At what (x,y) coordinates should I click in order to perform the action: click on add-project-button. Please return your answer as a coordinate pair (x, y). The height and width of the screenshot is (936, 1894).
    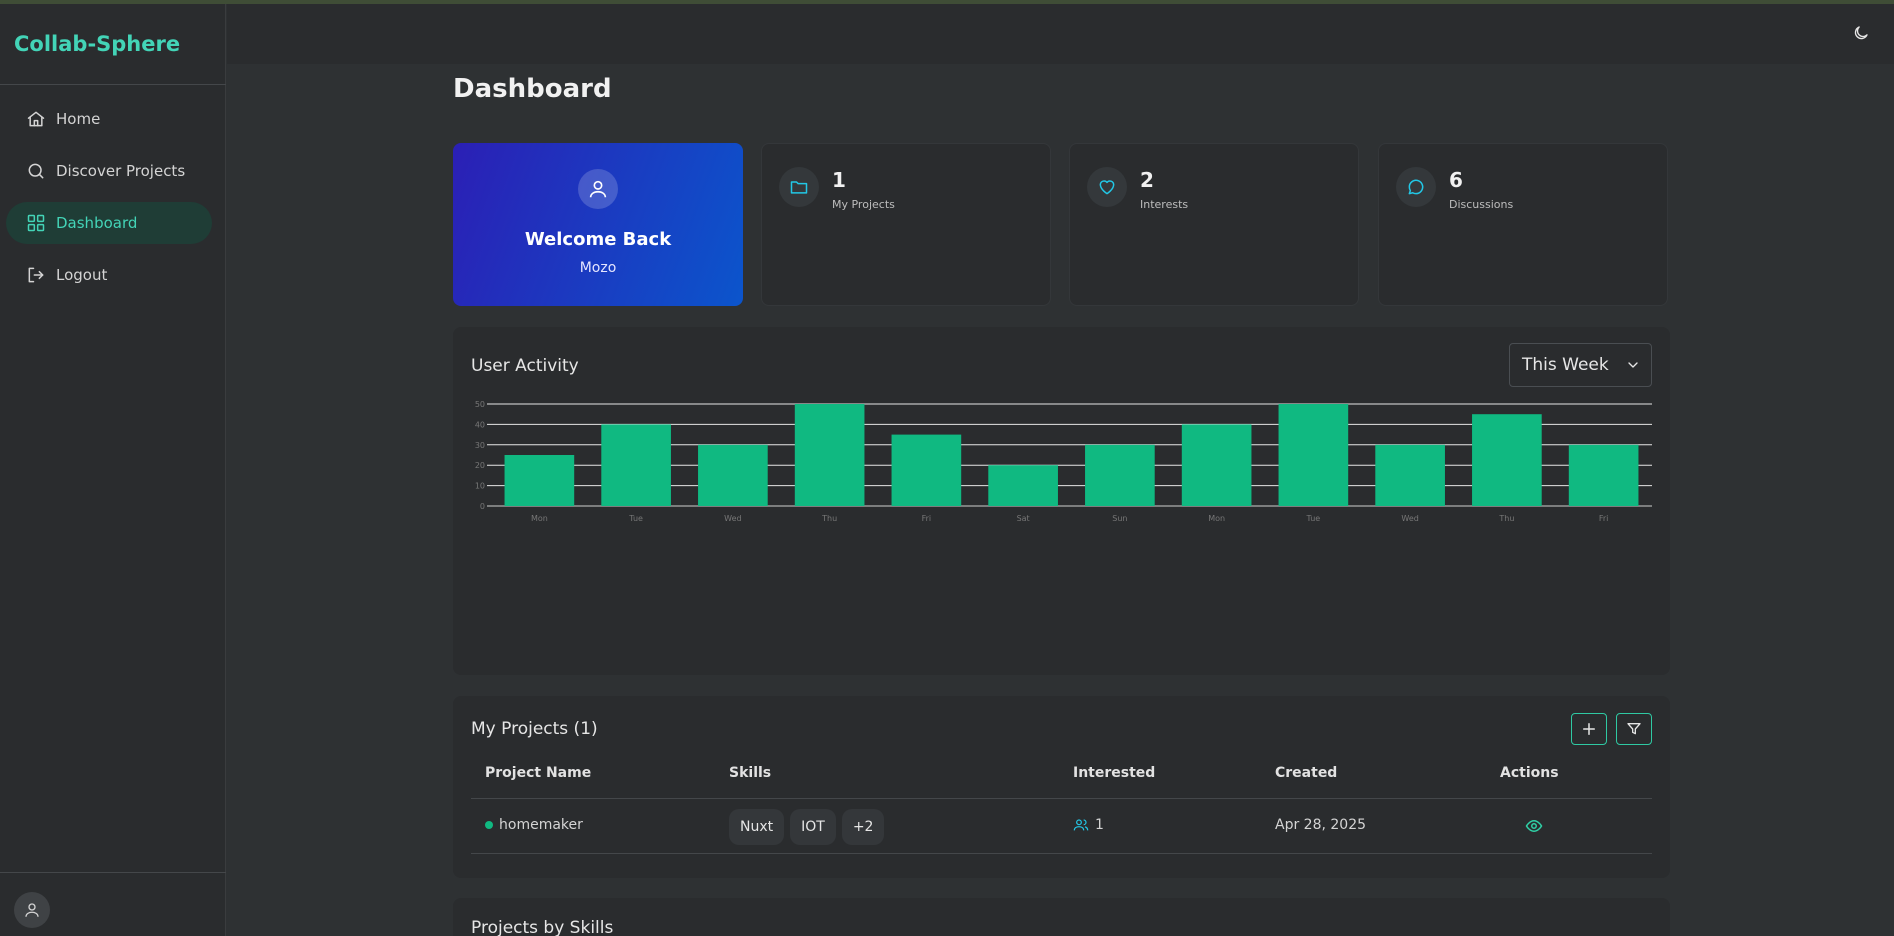
    Looking at the image, I should click on (1589, 729).